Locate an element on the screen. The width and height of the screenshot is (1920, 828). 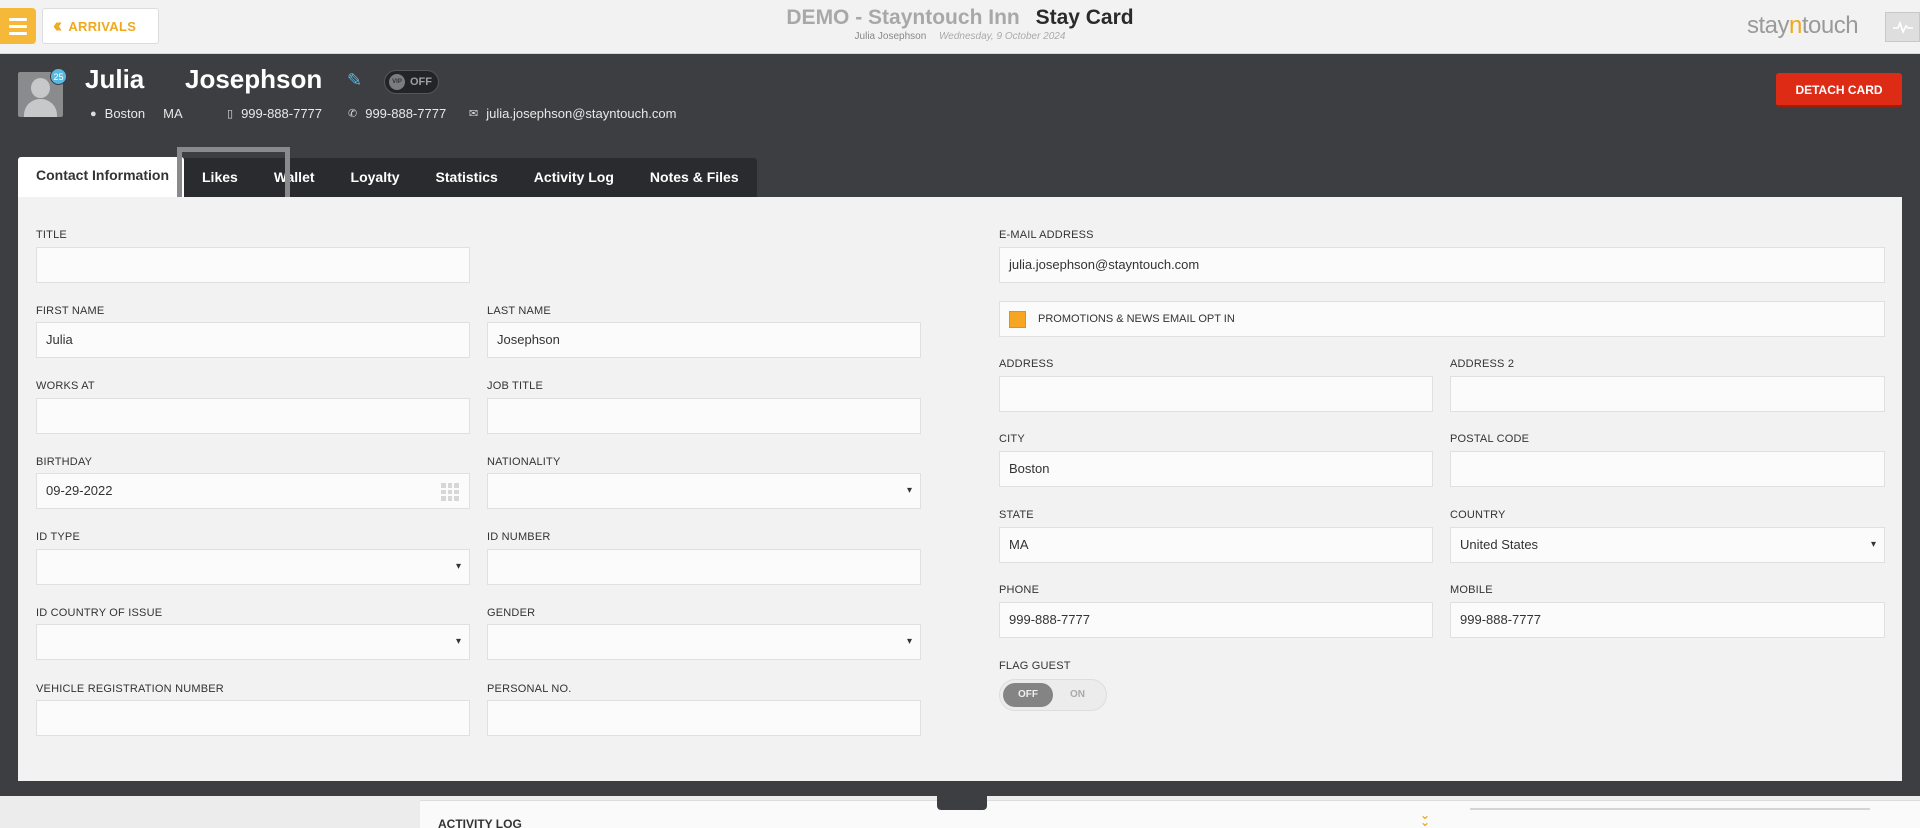
pin-icon: ✎ is located at coordinates (354, 80).